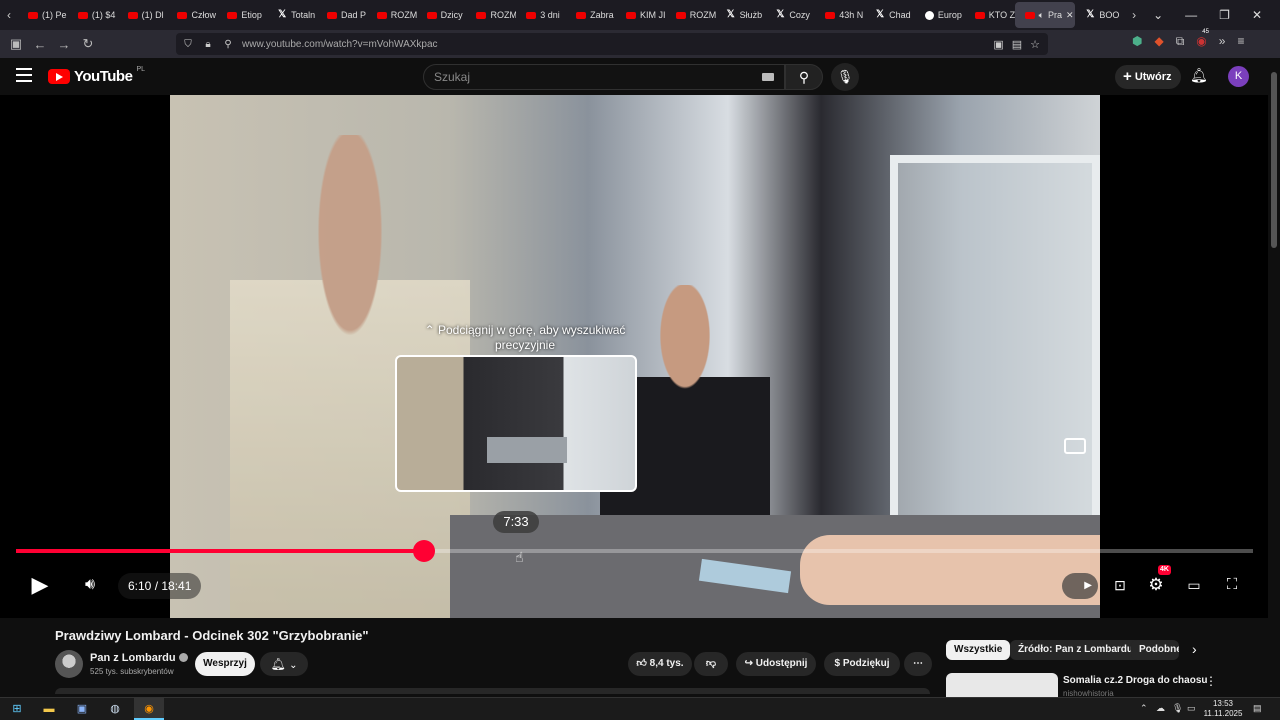 Image resolution: width=1280 pixels, height=720 pixels. Describe the element at coordinates (741, 15) in the screenshot. I see `browser-tab: 𝕏 Służb` at that location.